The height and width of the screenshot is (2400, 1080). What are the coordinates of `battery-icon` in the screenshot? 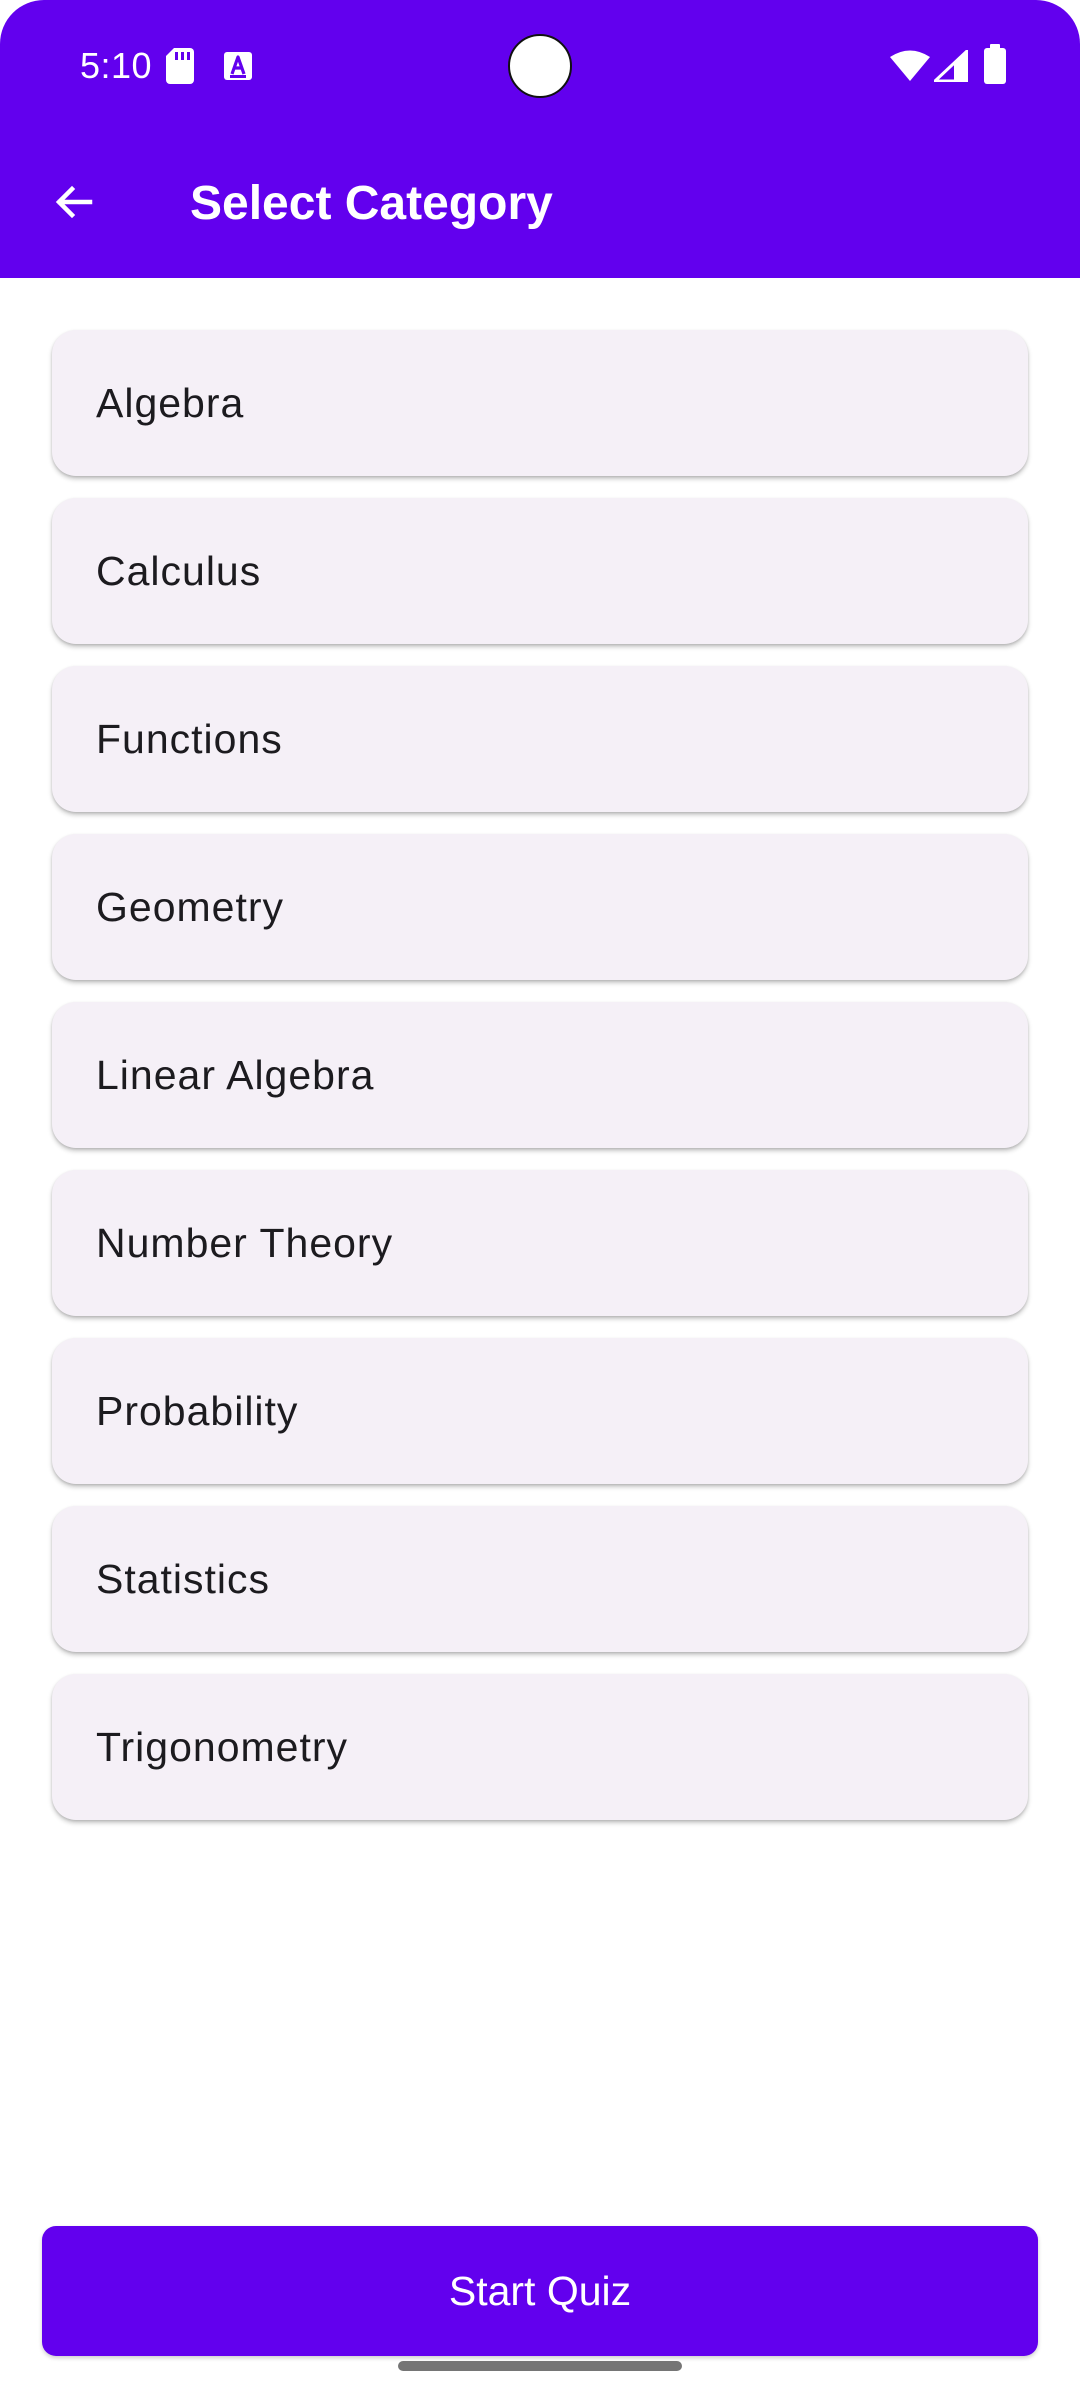 It's located at (995, 64).